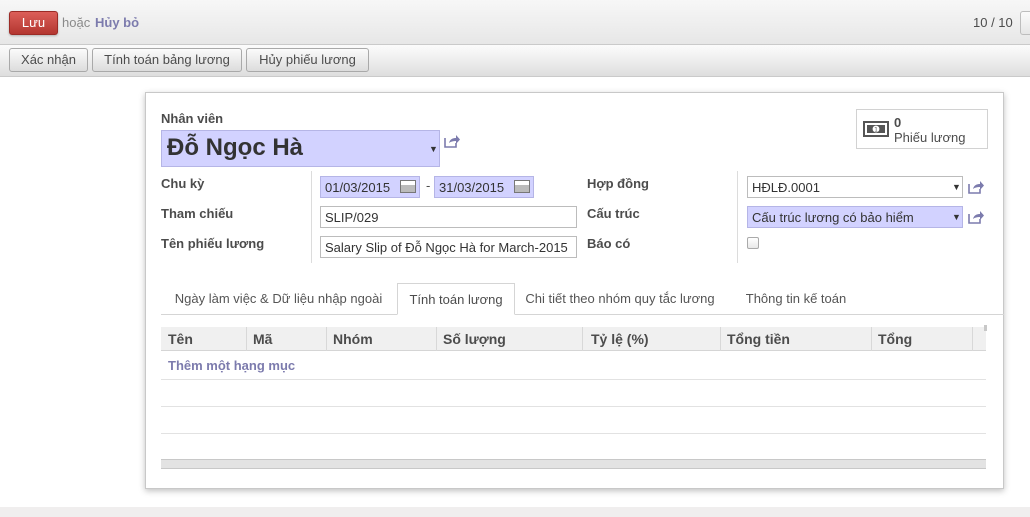 Image resolution: width=1030 pixels, height=517 pixels. Describe the element at coordinates (618, 183) in the screenshot. I see `contract-label: Hợp đồng` at that location.